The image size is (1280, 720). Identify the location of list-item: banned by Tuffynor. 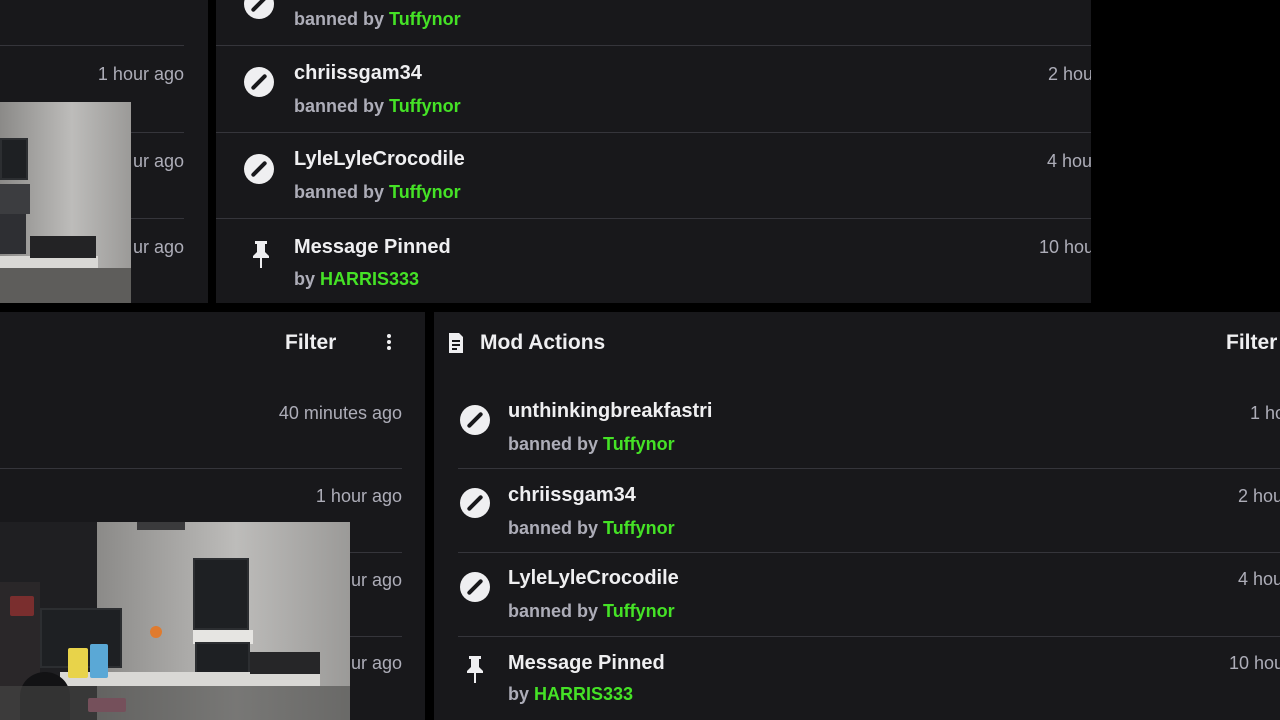
(653, 23).